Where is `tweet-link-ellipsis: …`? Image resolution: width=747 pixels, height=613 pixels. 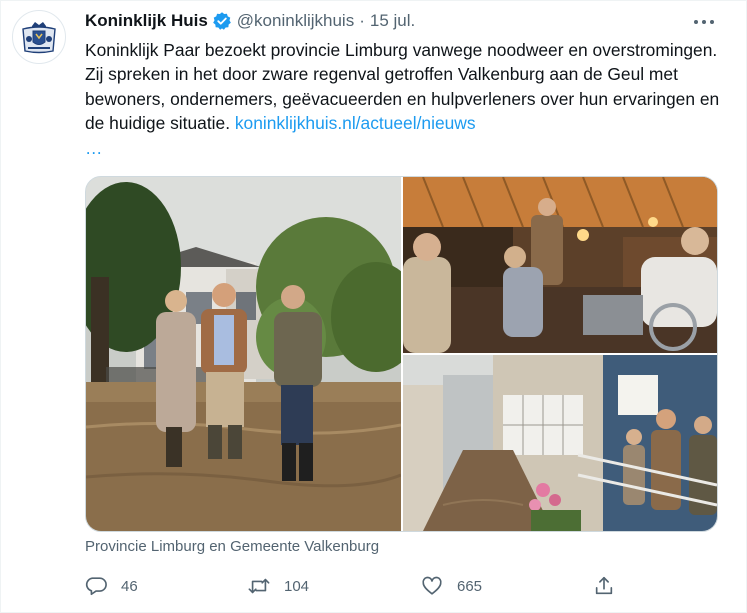
tweet-link-ellipsis: … is located at coordinates (410, 148).